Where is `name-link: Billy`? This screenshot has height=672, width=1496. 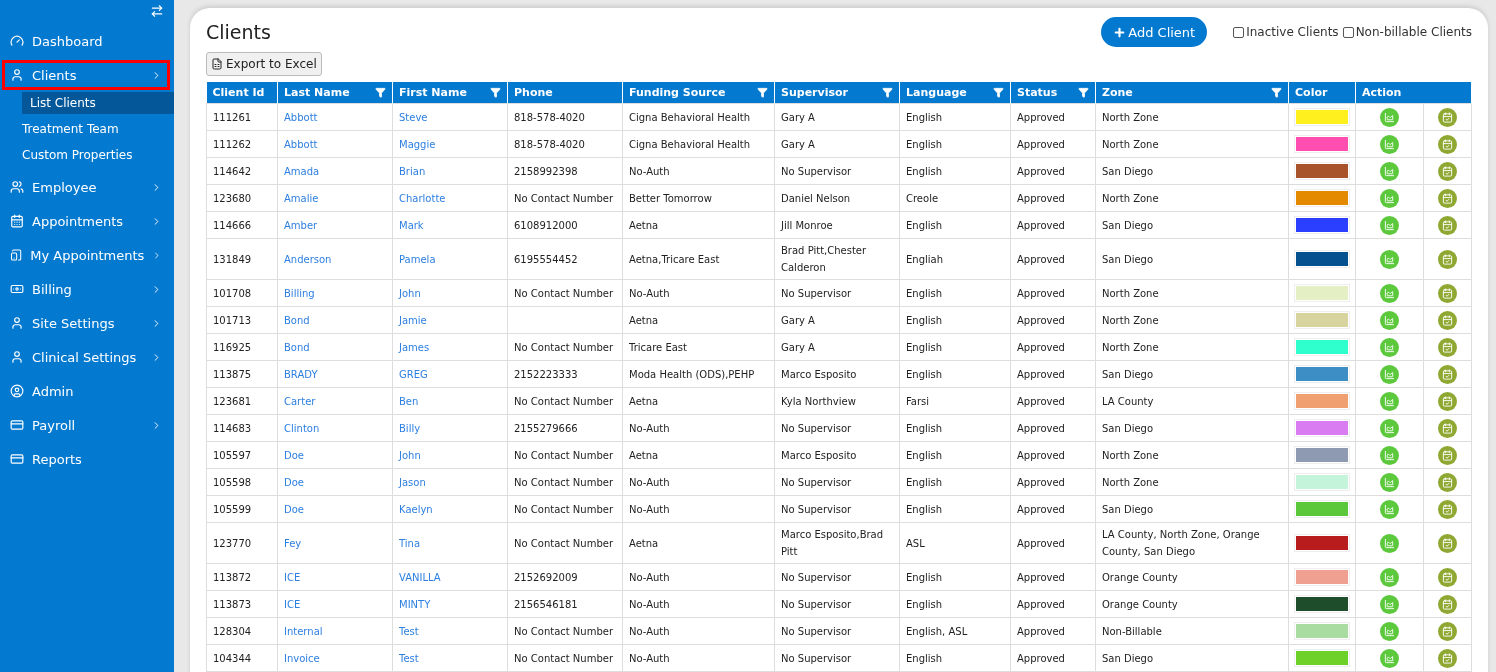 name-link: Billy is located at coordinates (410, 428).